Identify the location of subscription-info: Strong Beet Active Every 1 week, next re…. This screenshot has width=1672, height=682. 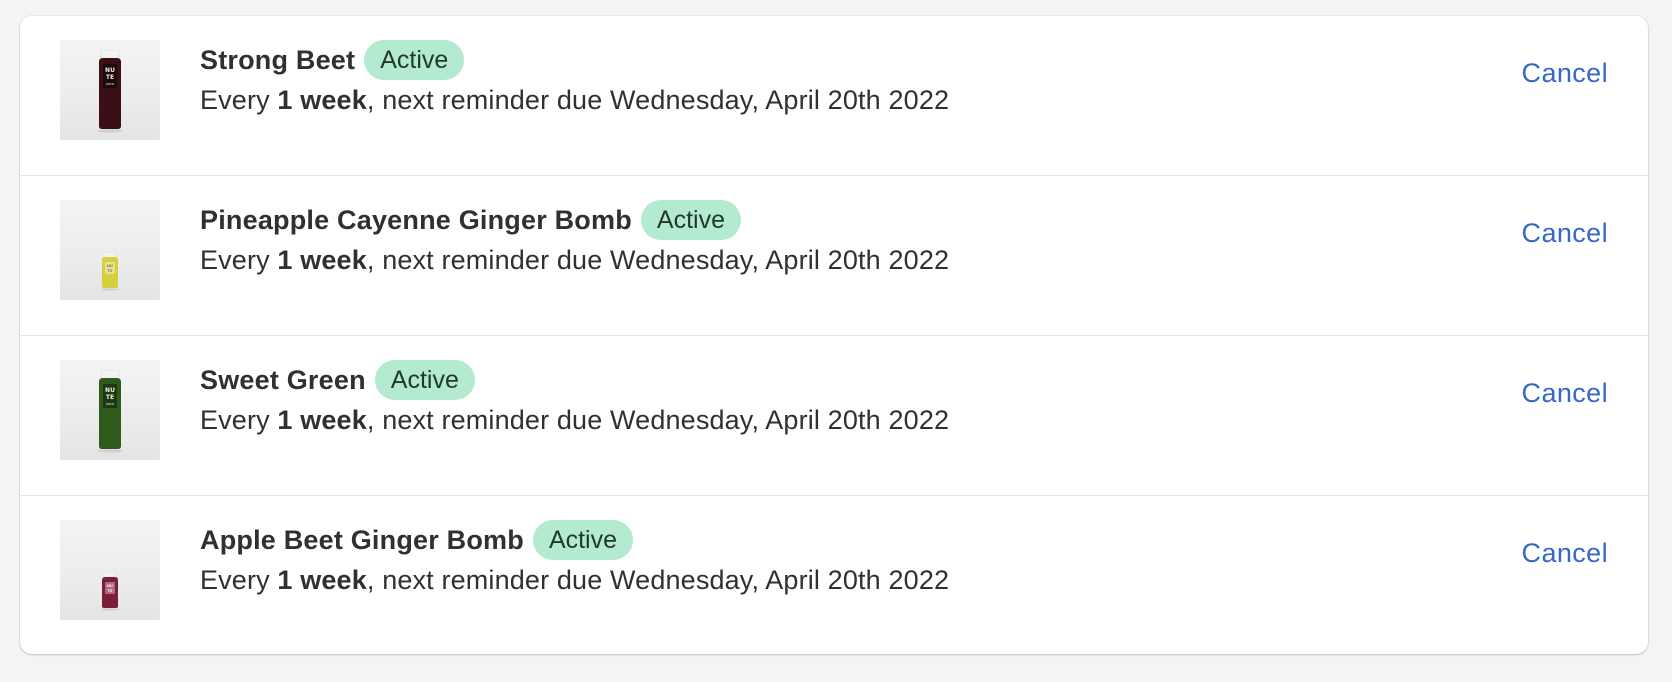
(574, 79).